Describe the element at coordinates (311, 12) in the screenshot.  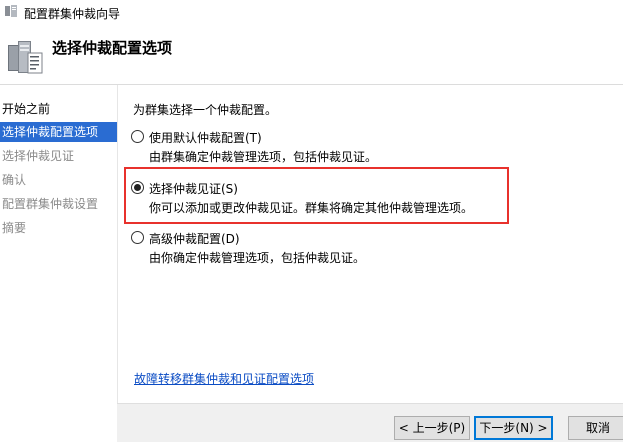
I see `title-bar: 配置群集仲裁向导` at that location.